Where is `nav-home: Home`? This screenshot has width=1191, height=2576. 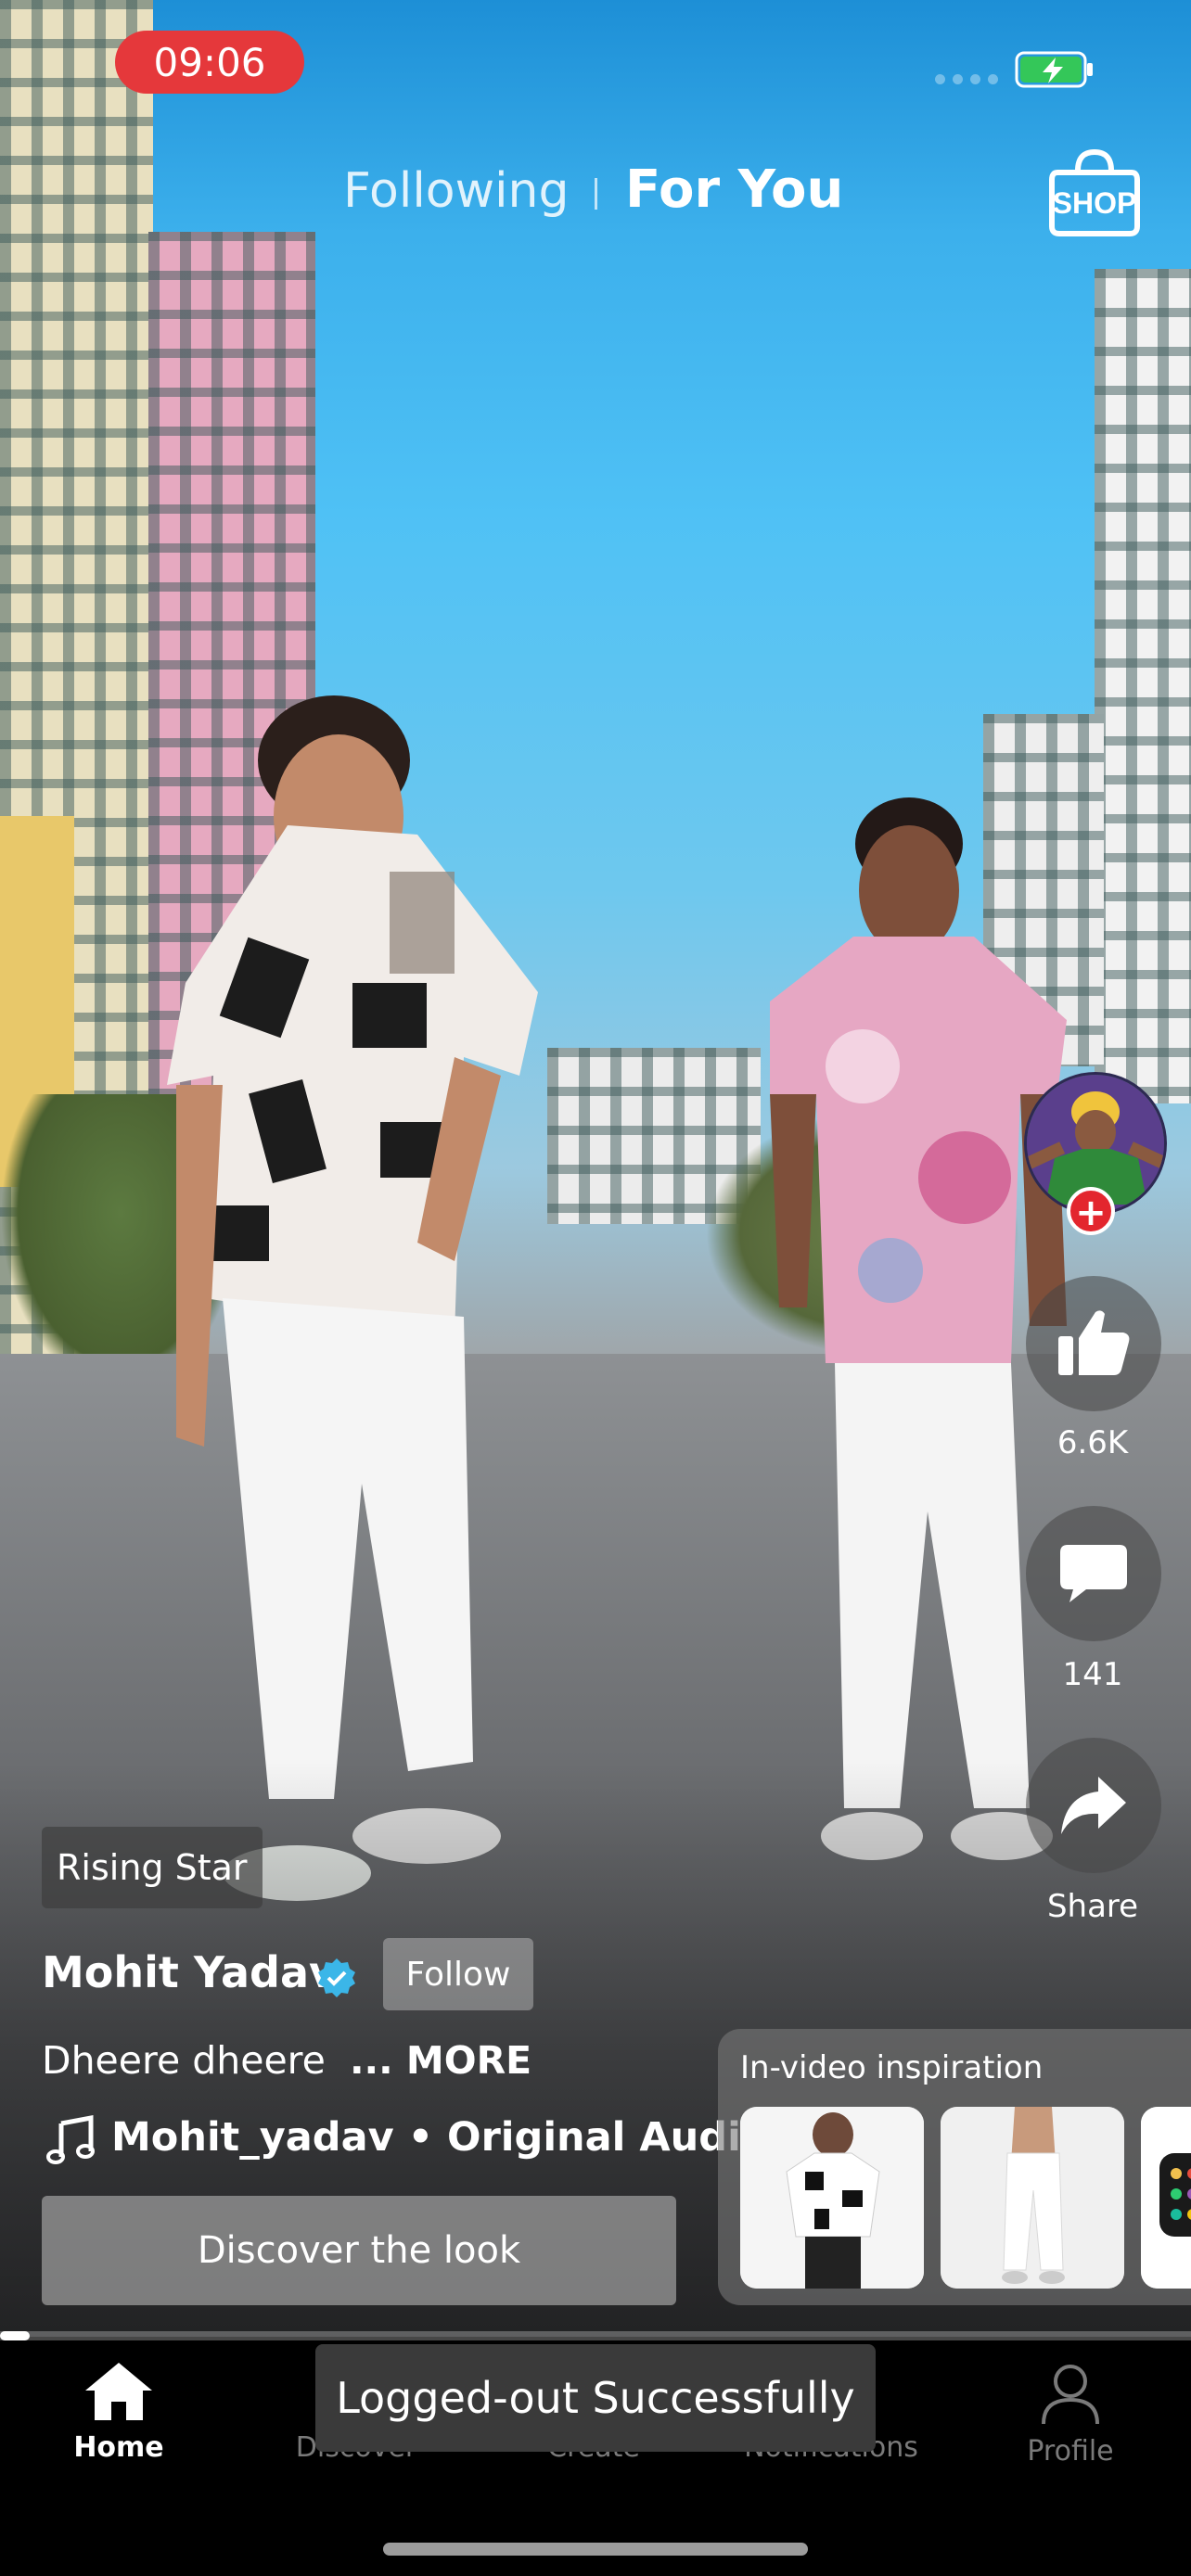 nav-home: Home is located at coordinates (119, 2412).